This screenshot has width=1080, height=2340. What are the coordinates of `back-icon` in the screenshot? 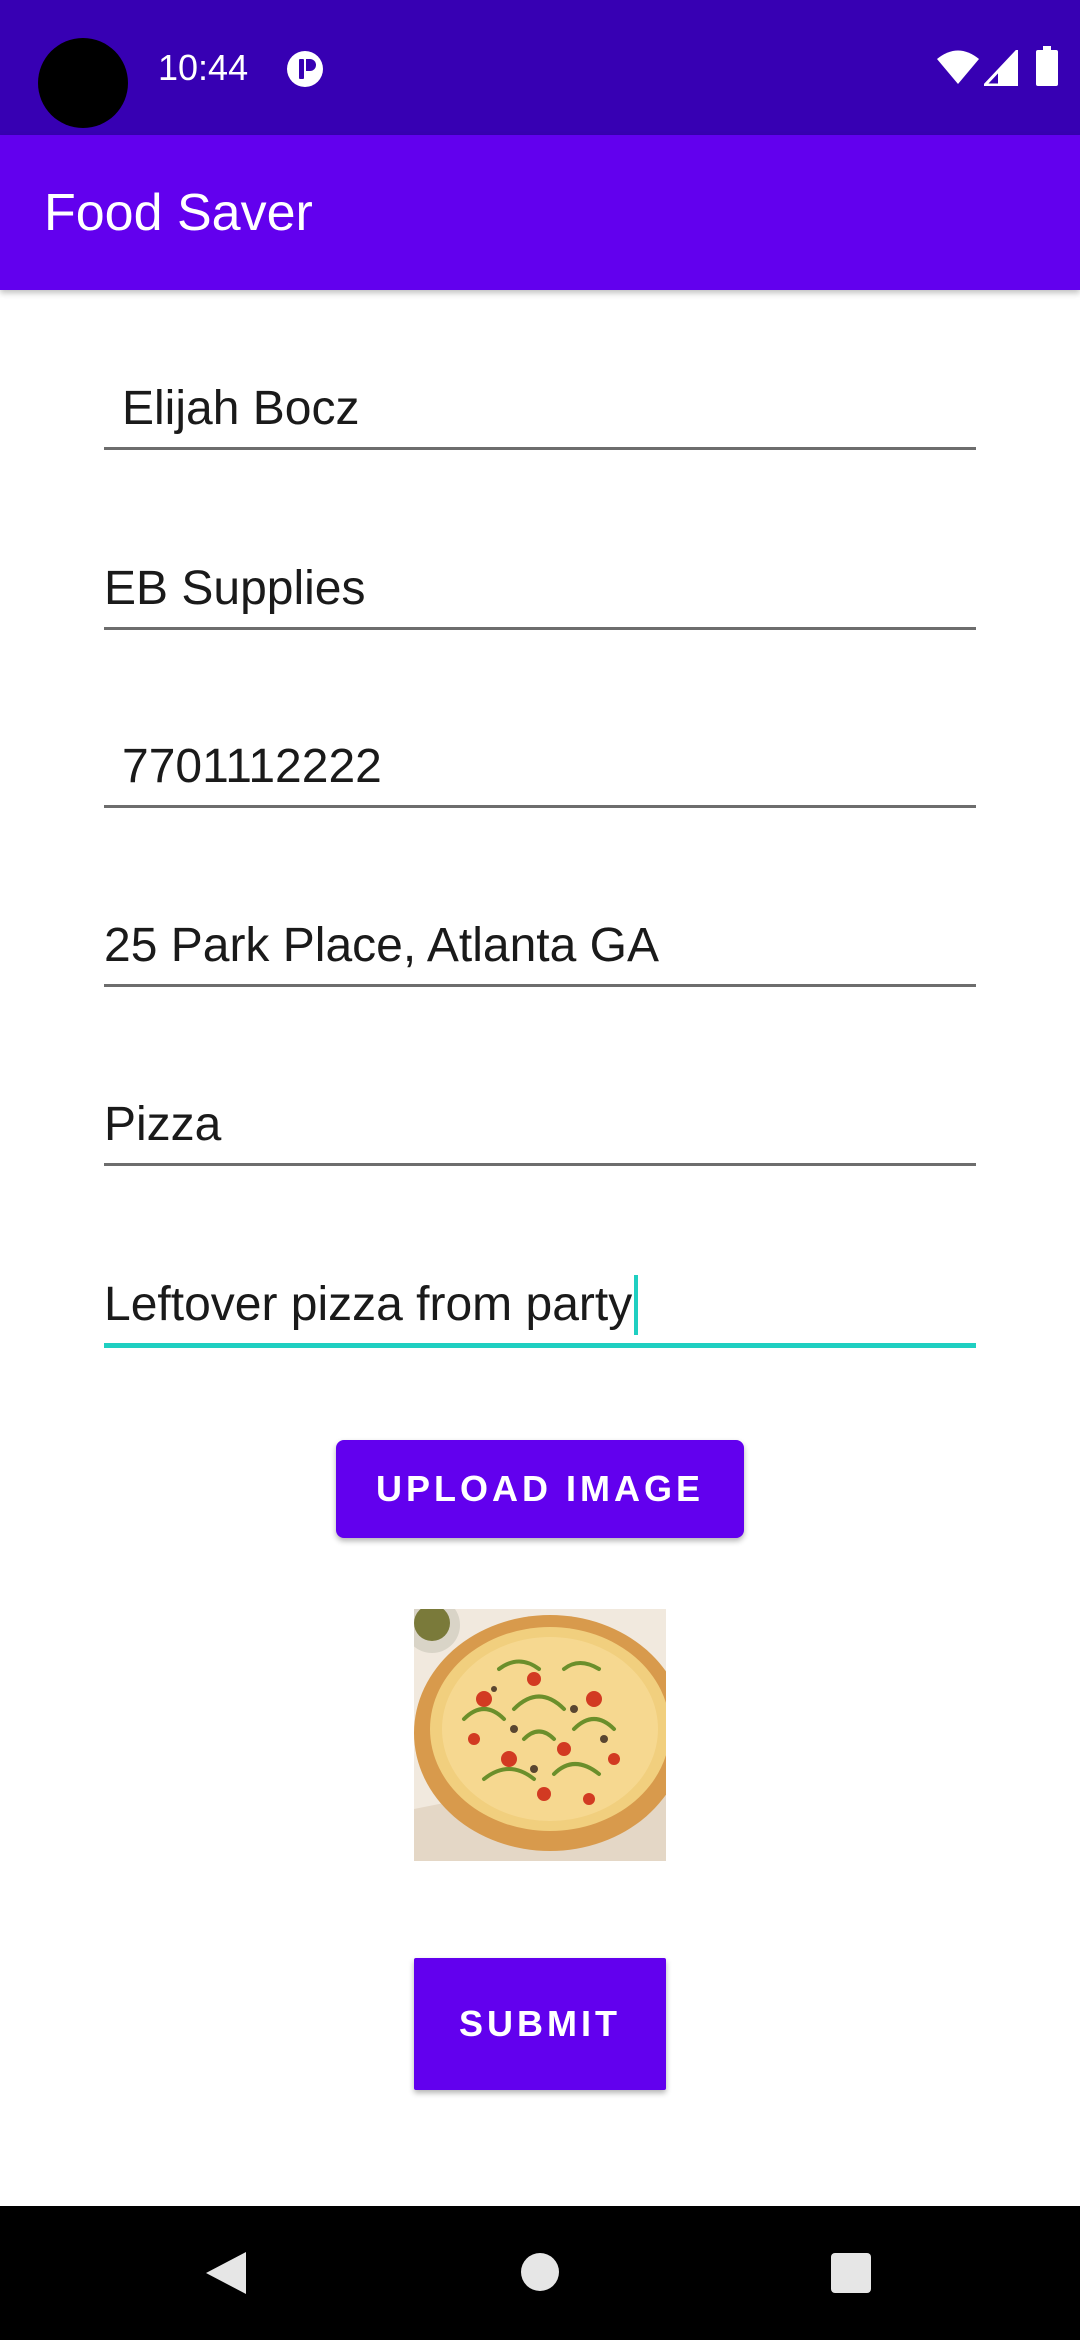 It's located at (226, 2273).